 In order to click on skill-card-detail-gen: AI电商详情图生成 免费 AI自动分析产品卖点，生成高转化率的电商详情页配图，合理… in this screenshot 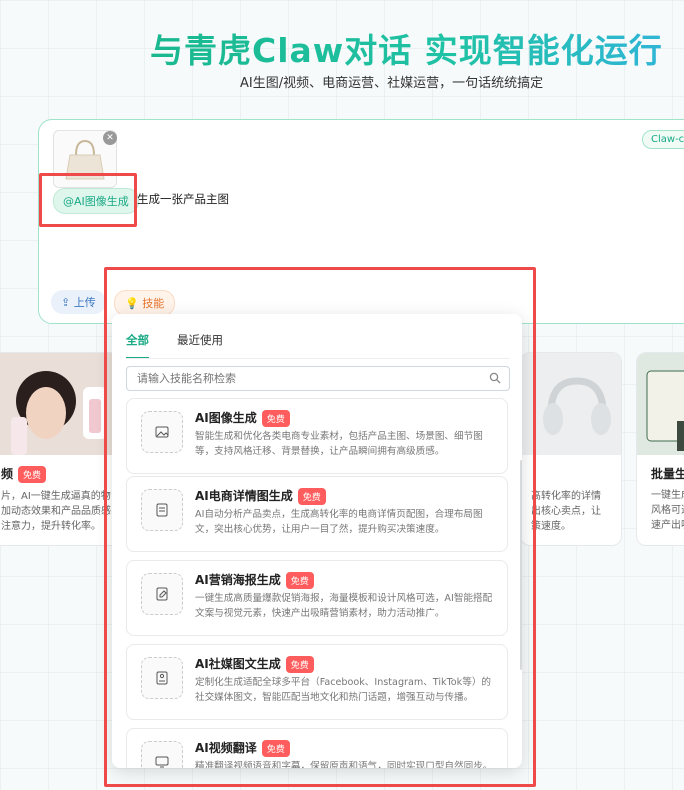, I will do `click(317, 514)`.